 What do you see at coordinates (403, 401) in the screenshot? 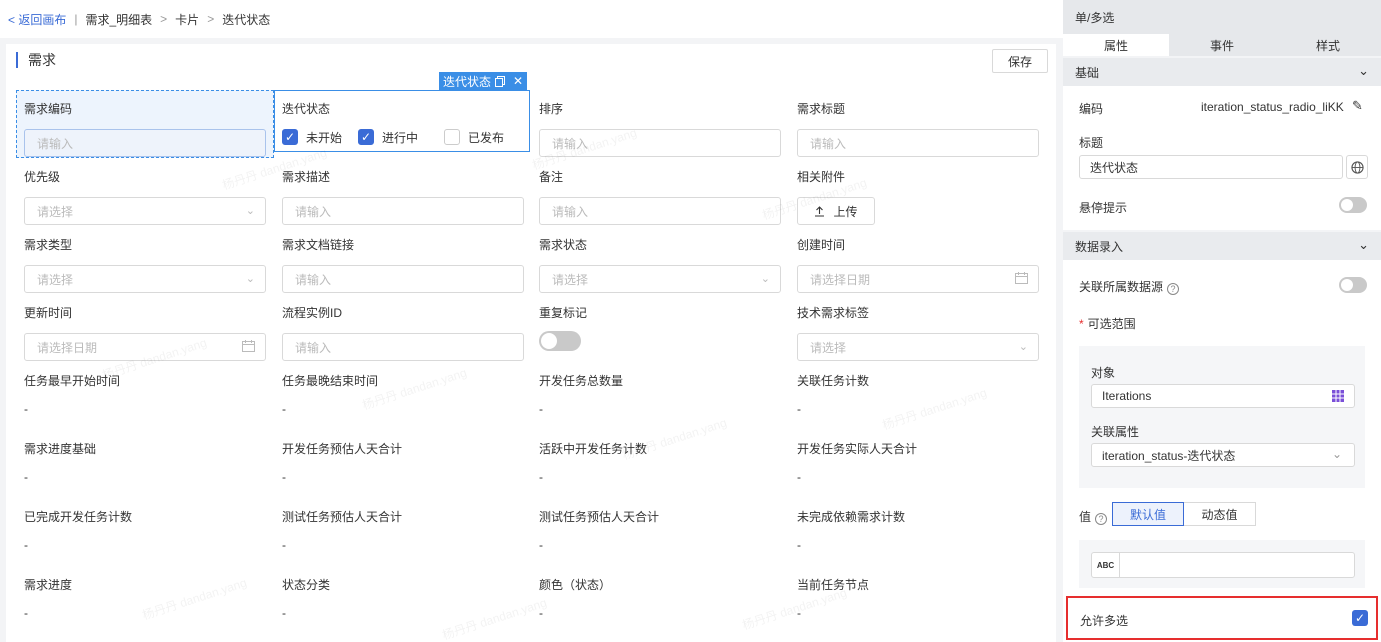
I see `form-field: 任务最晚结束时间 -` at bounding box center [403, 401].